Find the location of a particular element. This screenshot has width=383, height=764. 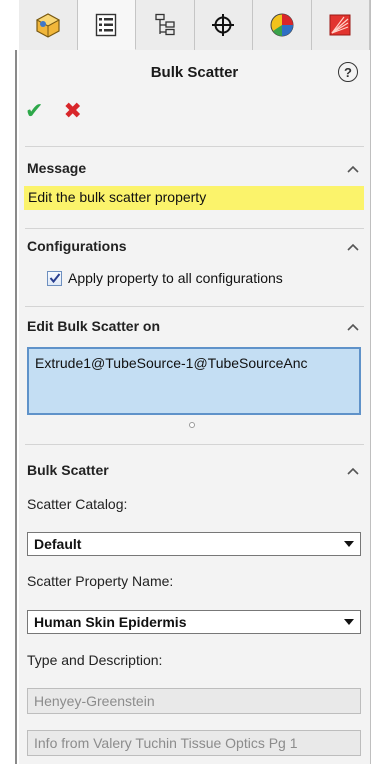

property-manager-icon is located at coordinates (106, 24).